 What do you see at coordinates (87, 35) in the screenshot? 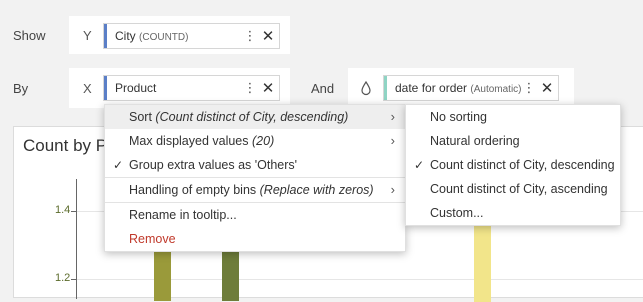
I see `y-axis-letter: Y` at bounding box center [87, 35].